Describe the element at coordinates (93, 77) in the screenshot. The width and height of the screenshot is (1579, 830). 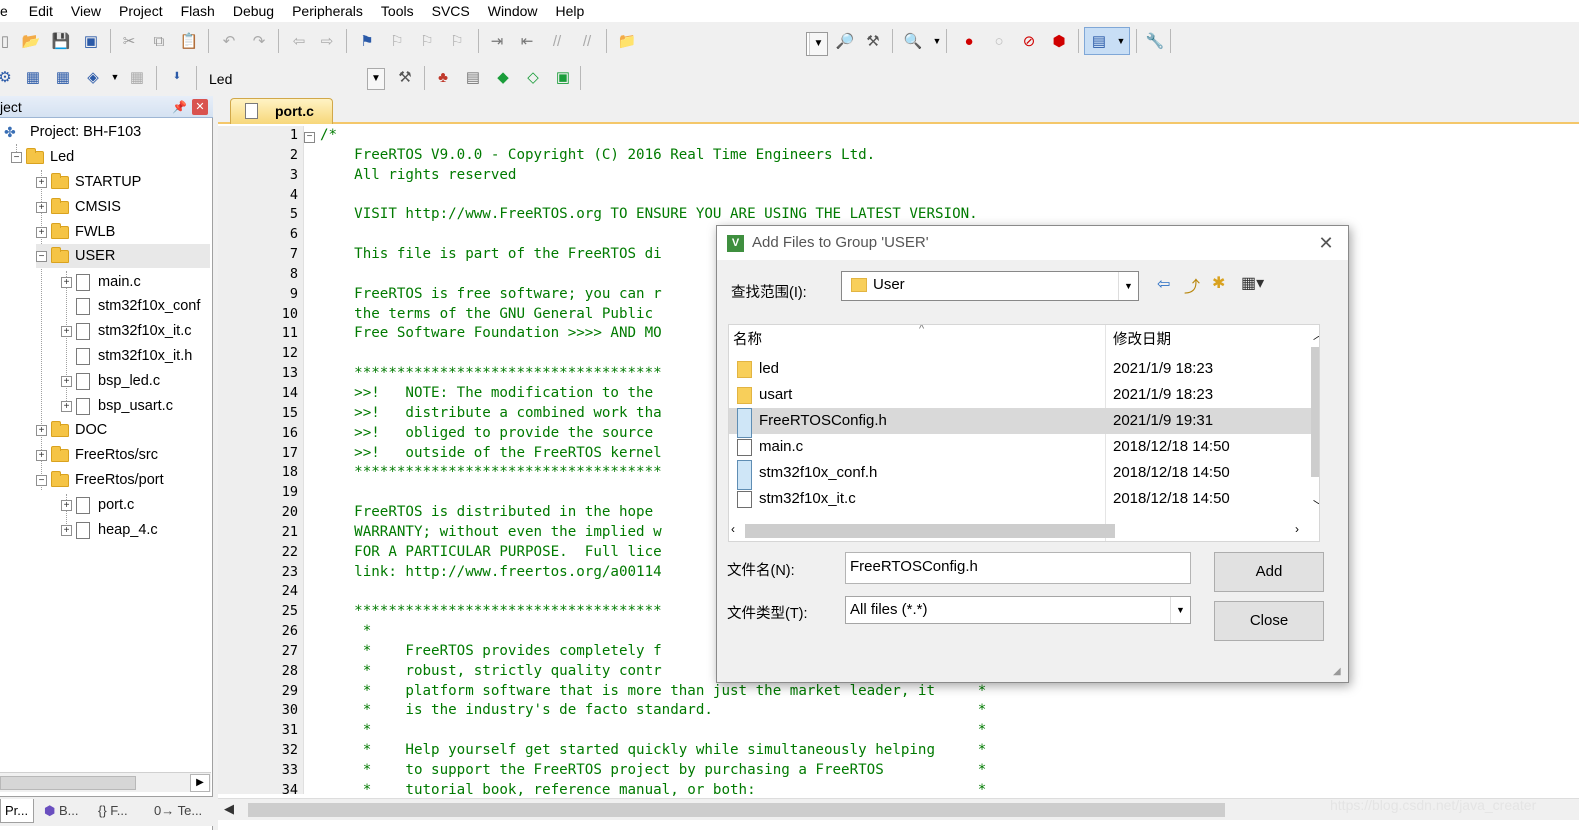
I see `batch-build-icon: ◈` at that location.